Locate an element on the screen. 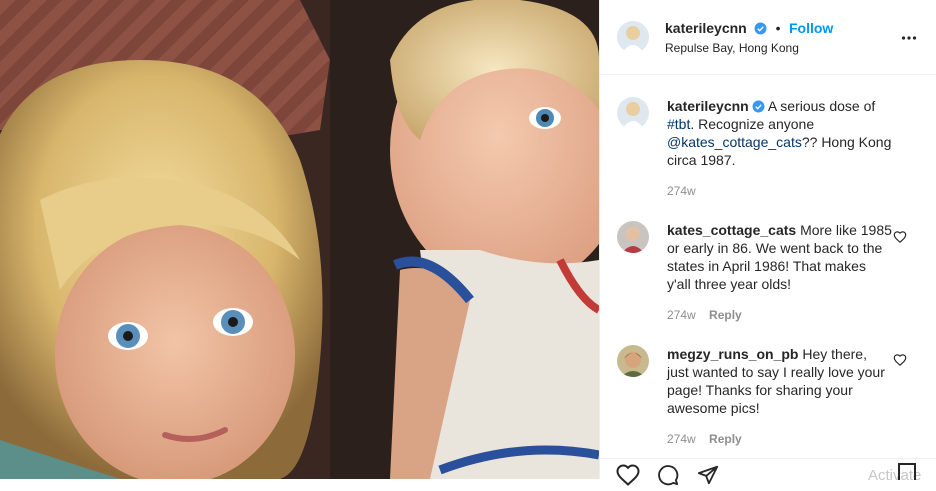 The image size is (936, 491). ellipsis-icon is located at coordinates (909, 38).